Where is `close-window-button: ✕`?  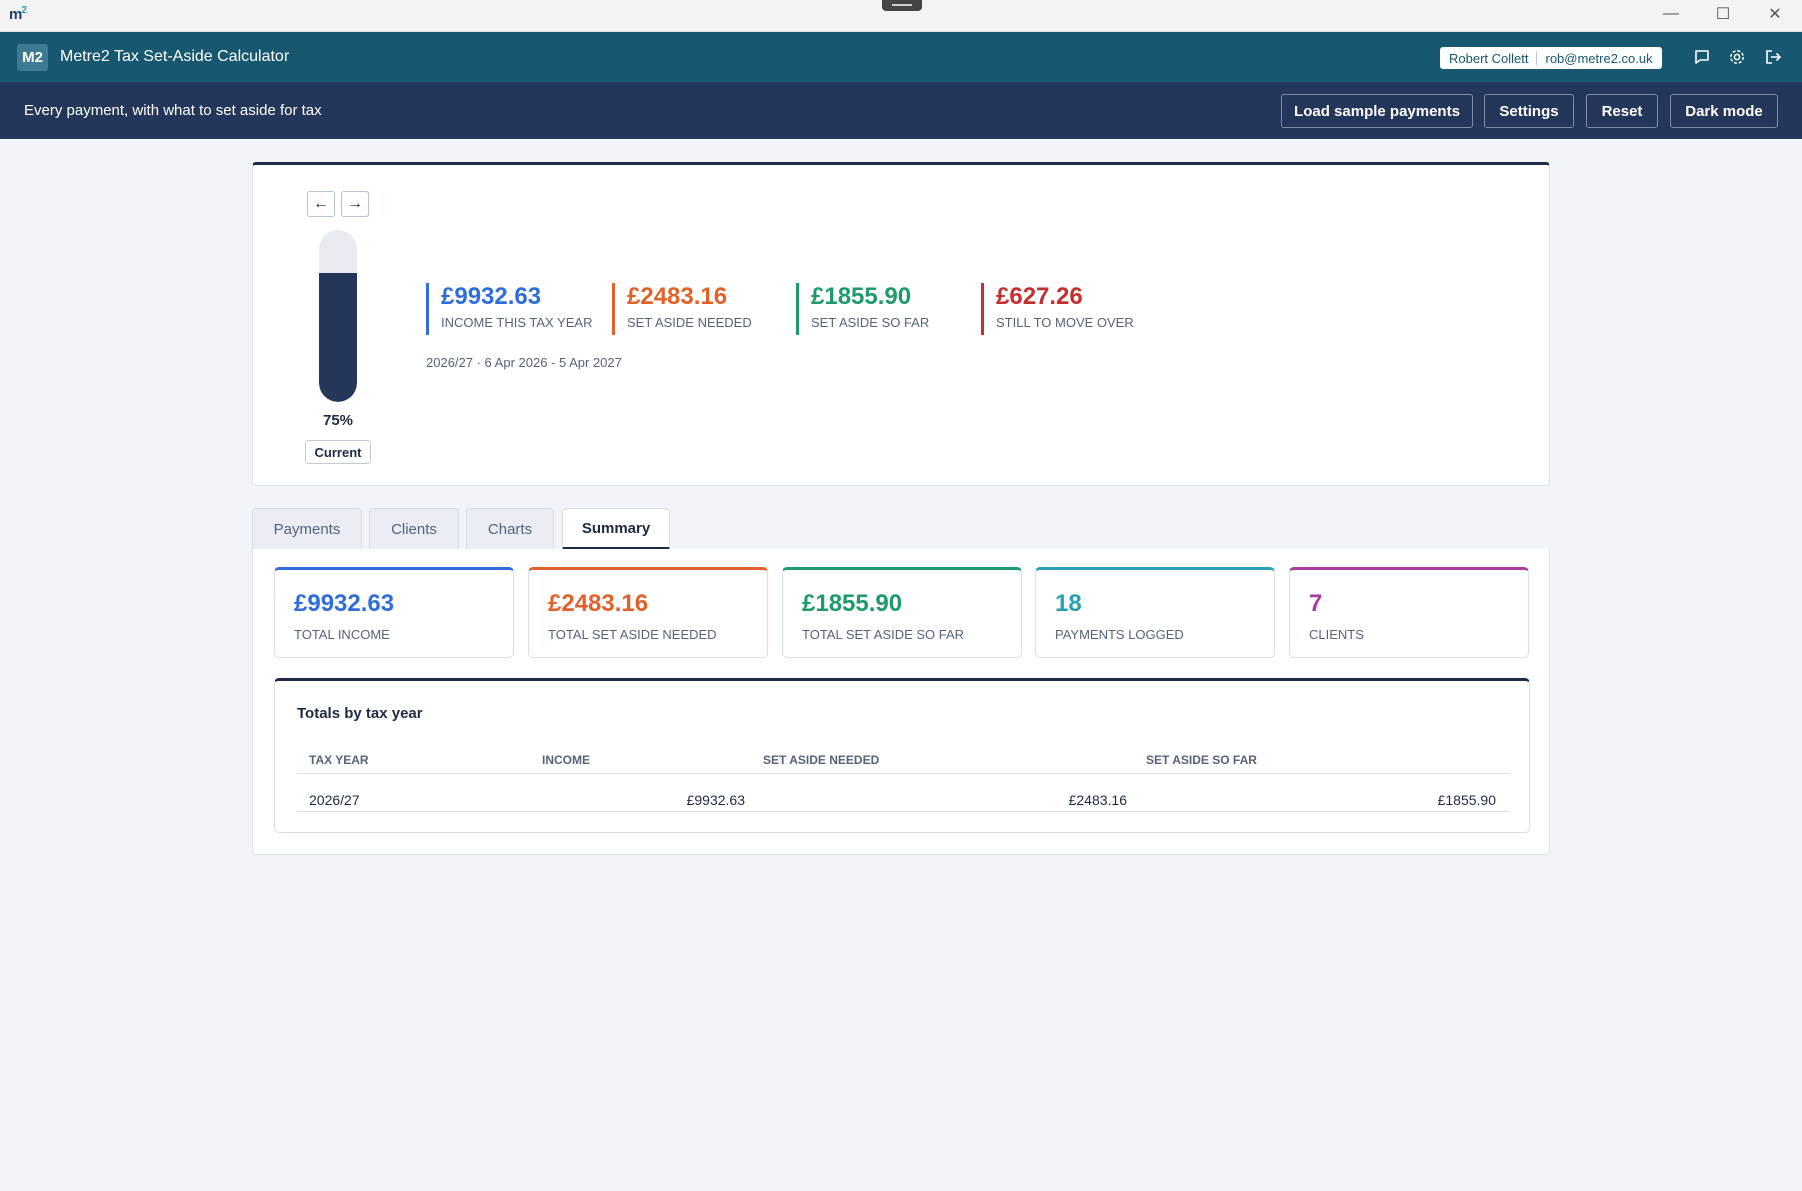 close-window-button: ✕ is located at coordinates (1775, 14).